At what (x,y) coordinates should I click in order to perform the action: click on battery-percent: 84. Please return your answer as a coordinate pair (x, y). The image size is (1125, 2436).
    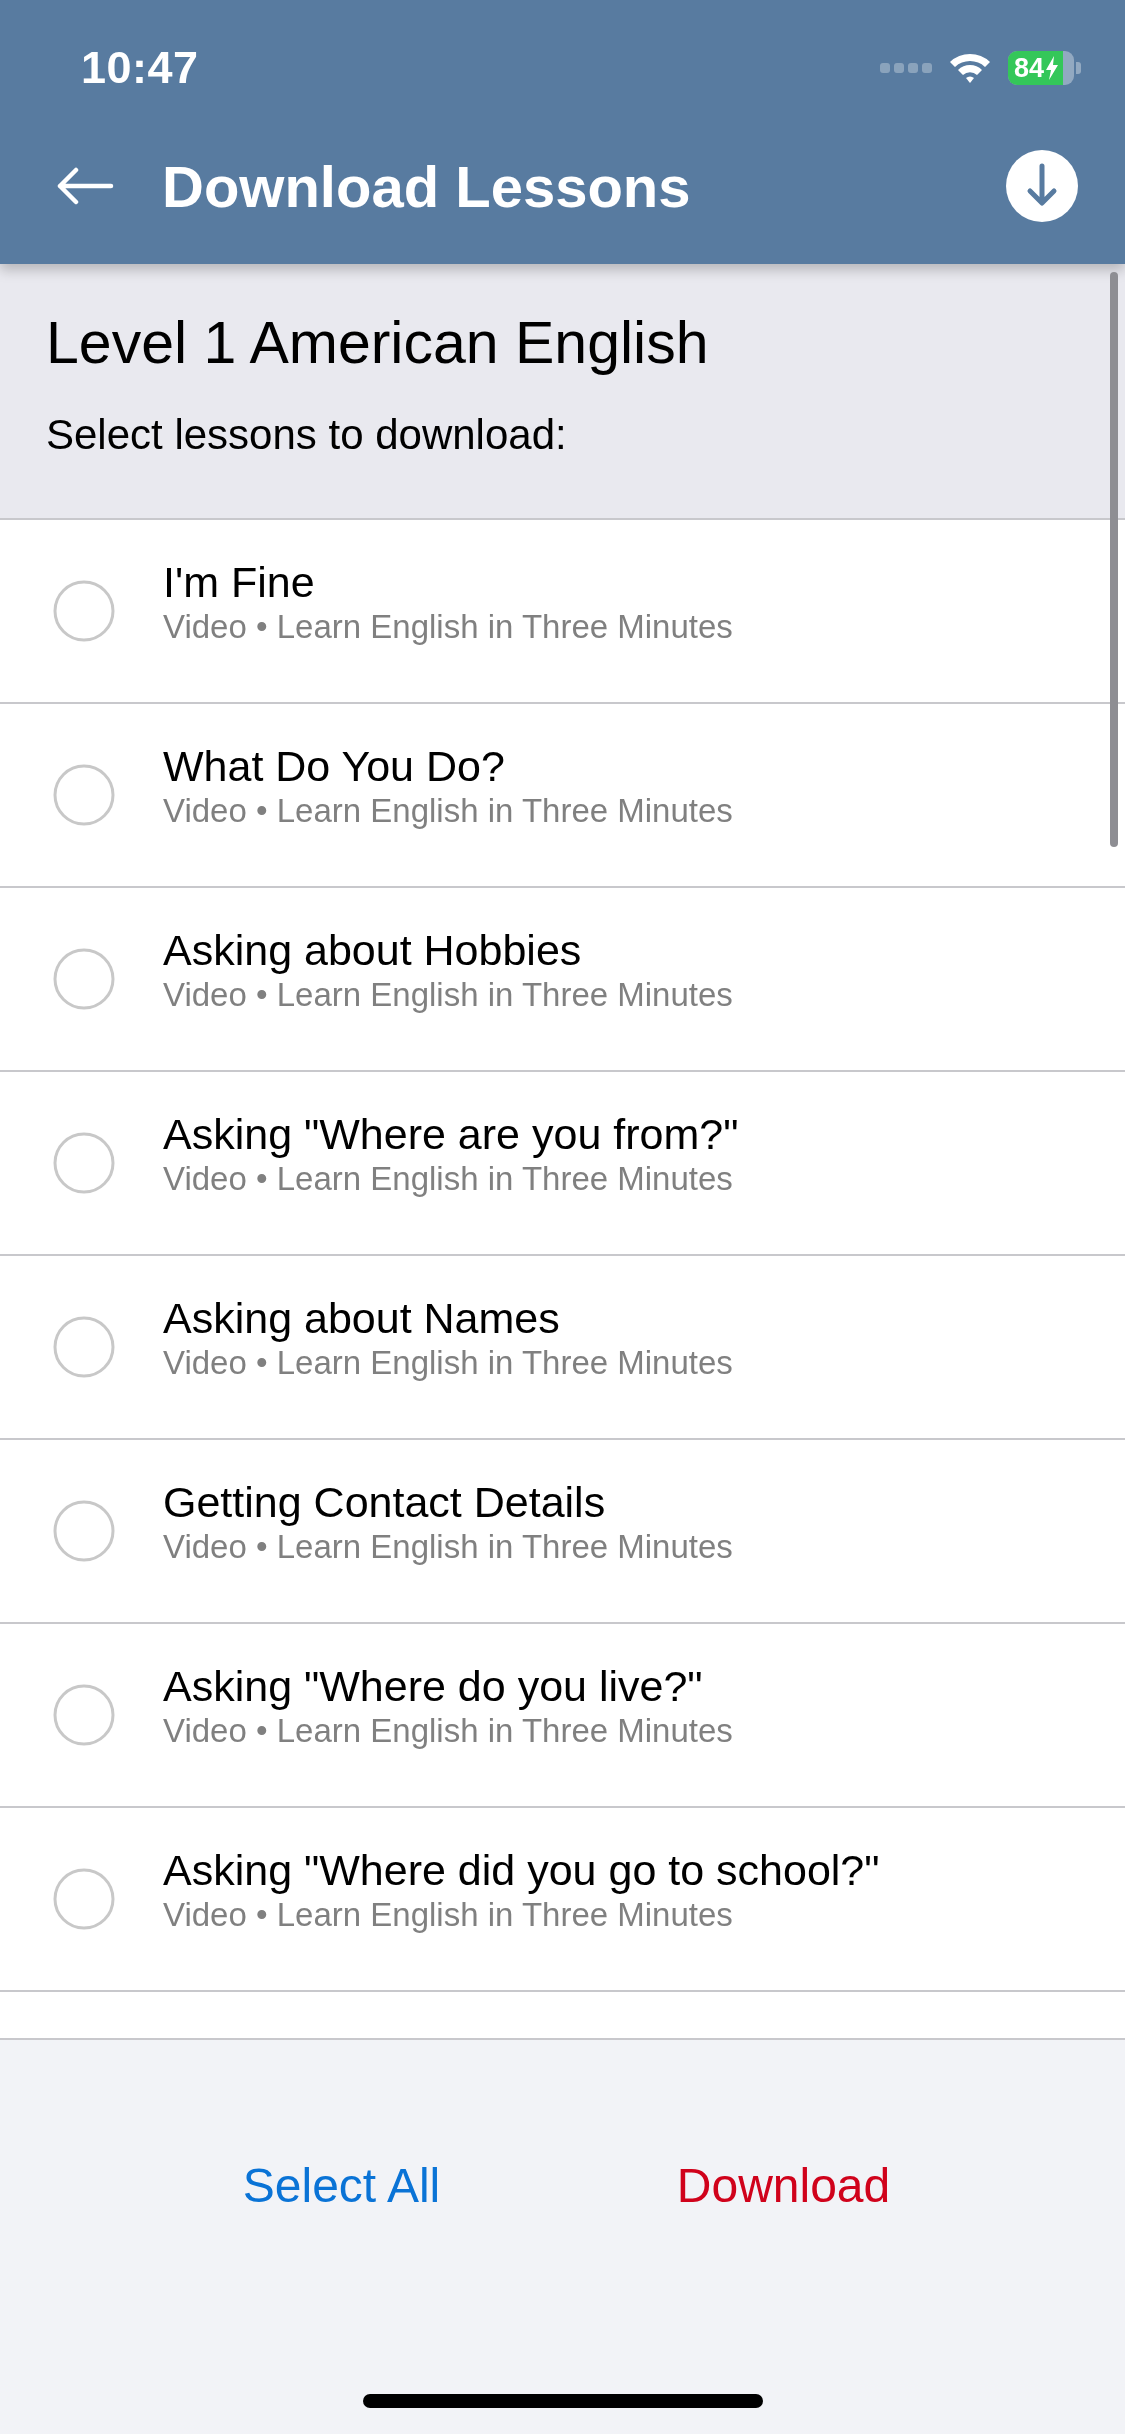
    Looking at the image, I should click on (1029, 68).